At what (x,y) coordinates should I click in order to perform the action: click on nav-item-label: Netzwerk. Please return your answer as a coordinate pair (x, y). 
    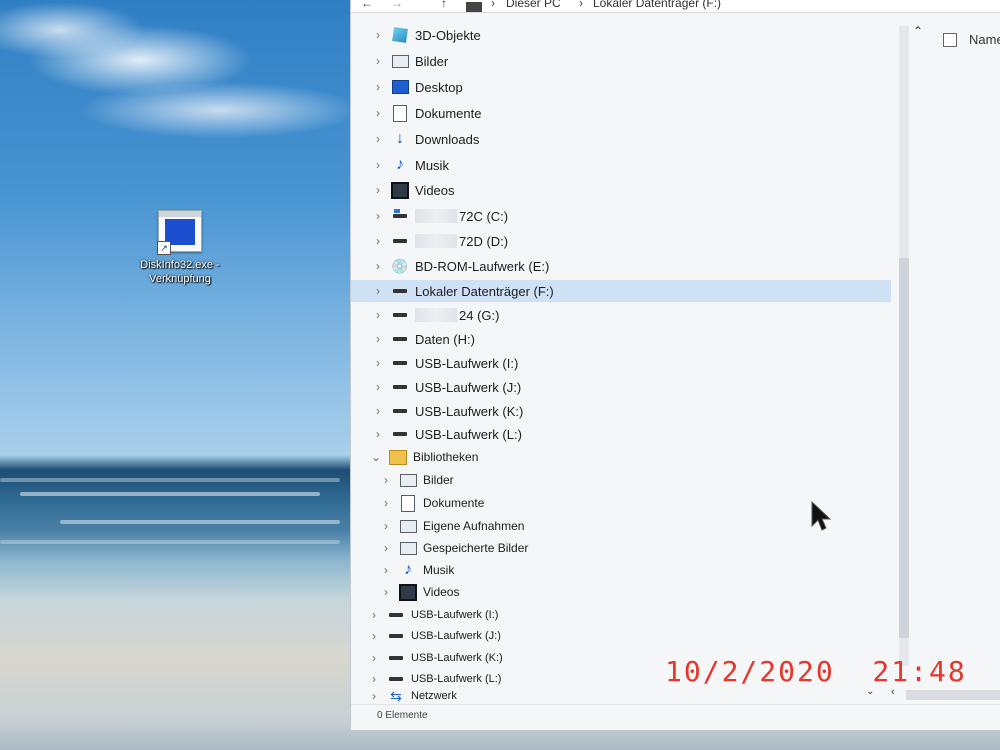
    Looking at the image, I should click on (434, 696).